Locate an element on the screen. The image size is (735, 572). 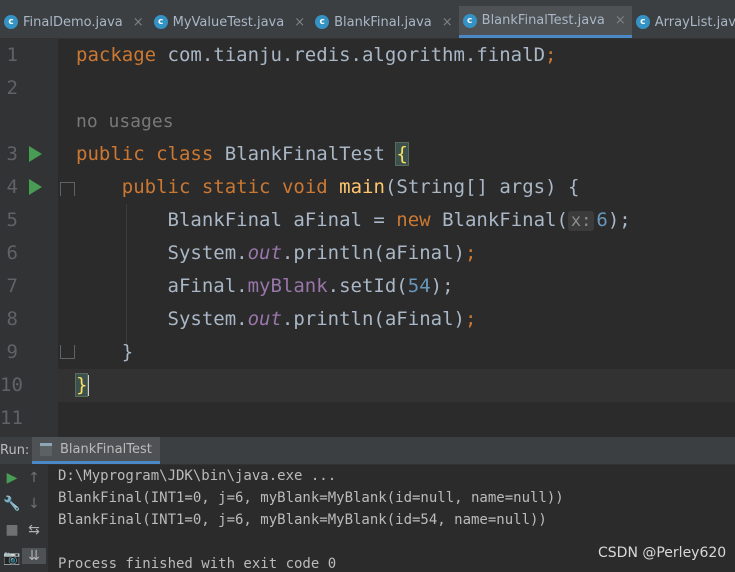
code-line-7: aFinal.myBlank.setId(54); is located at coordinates (310, 286).